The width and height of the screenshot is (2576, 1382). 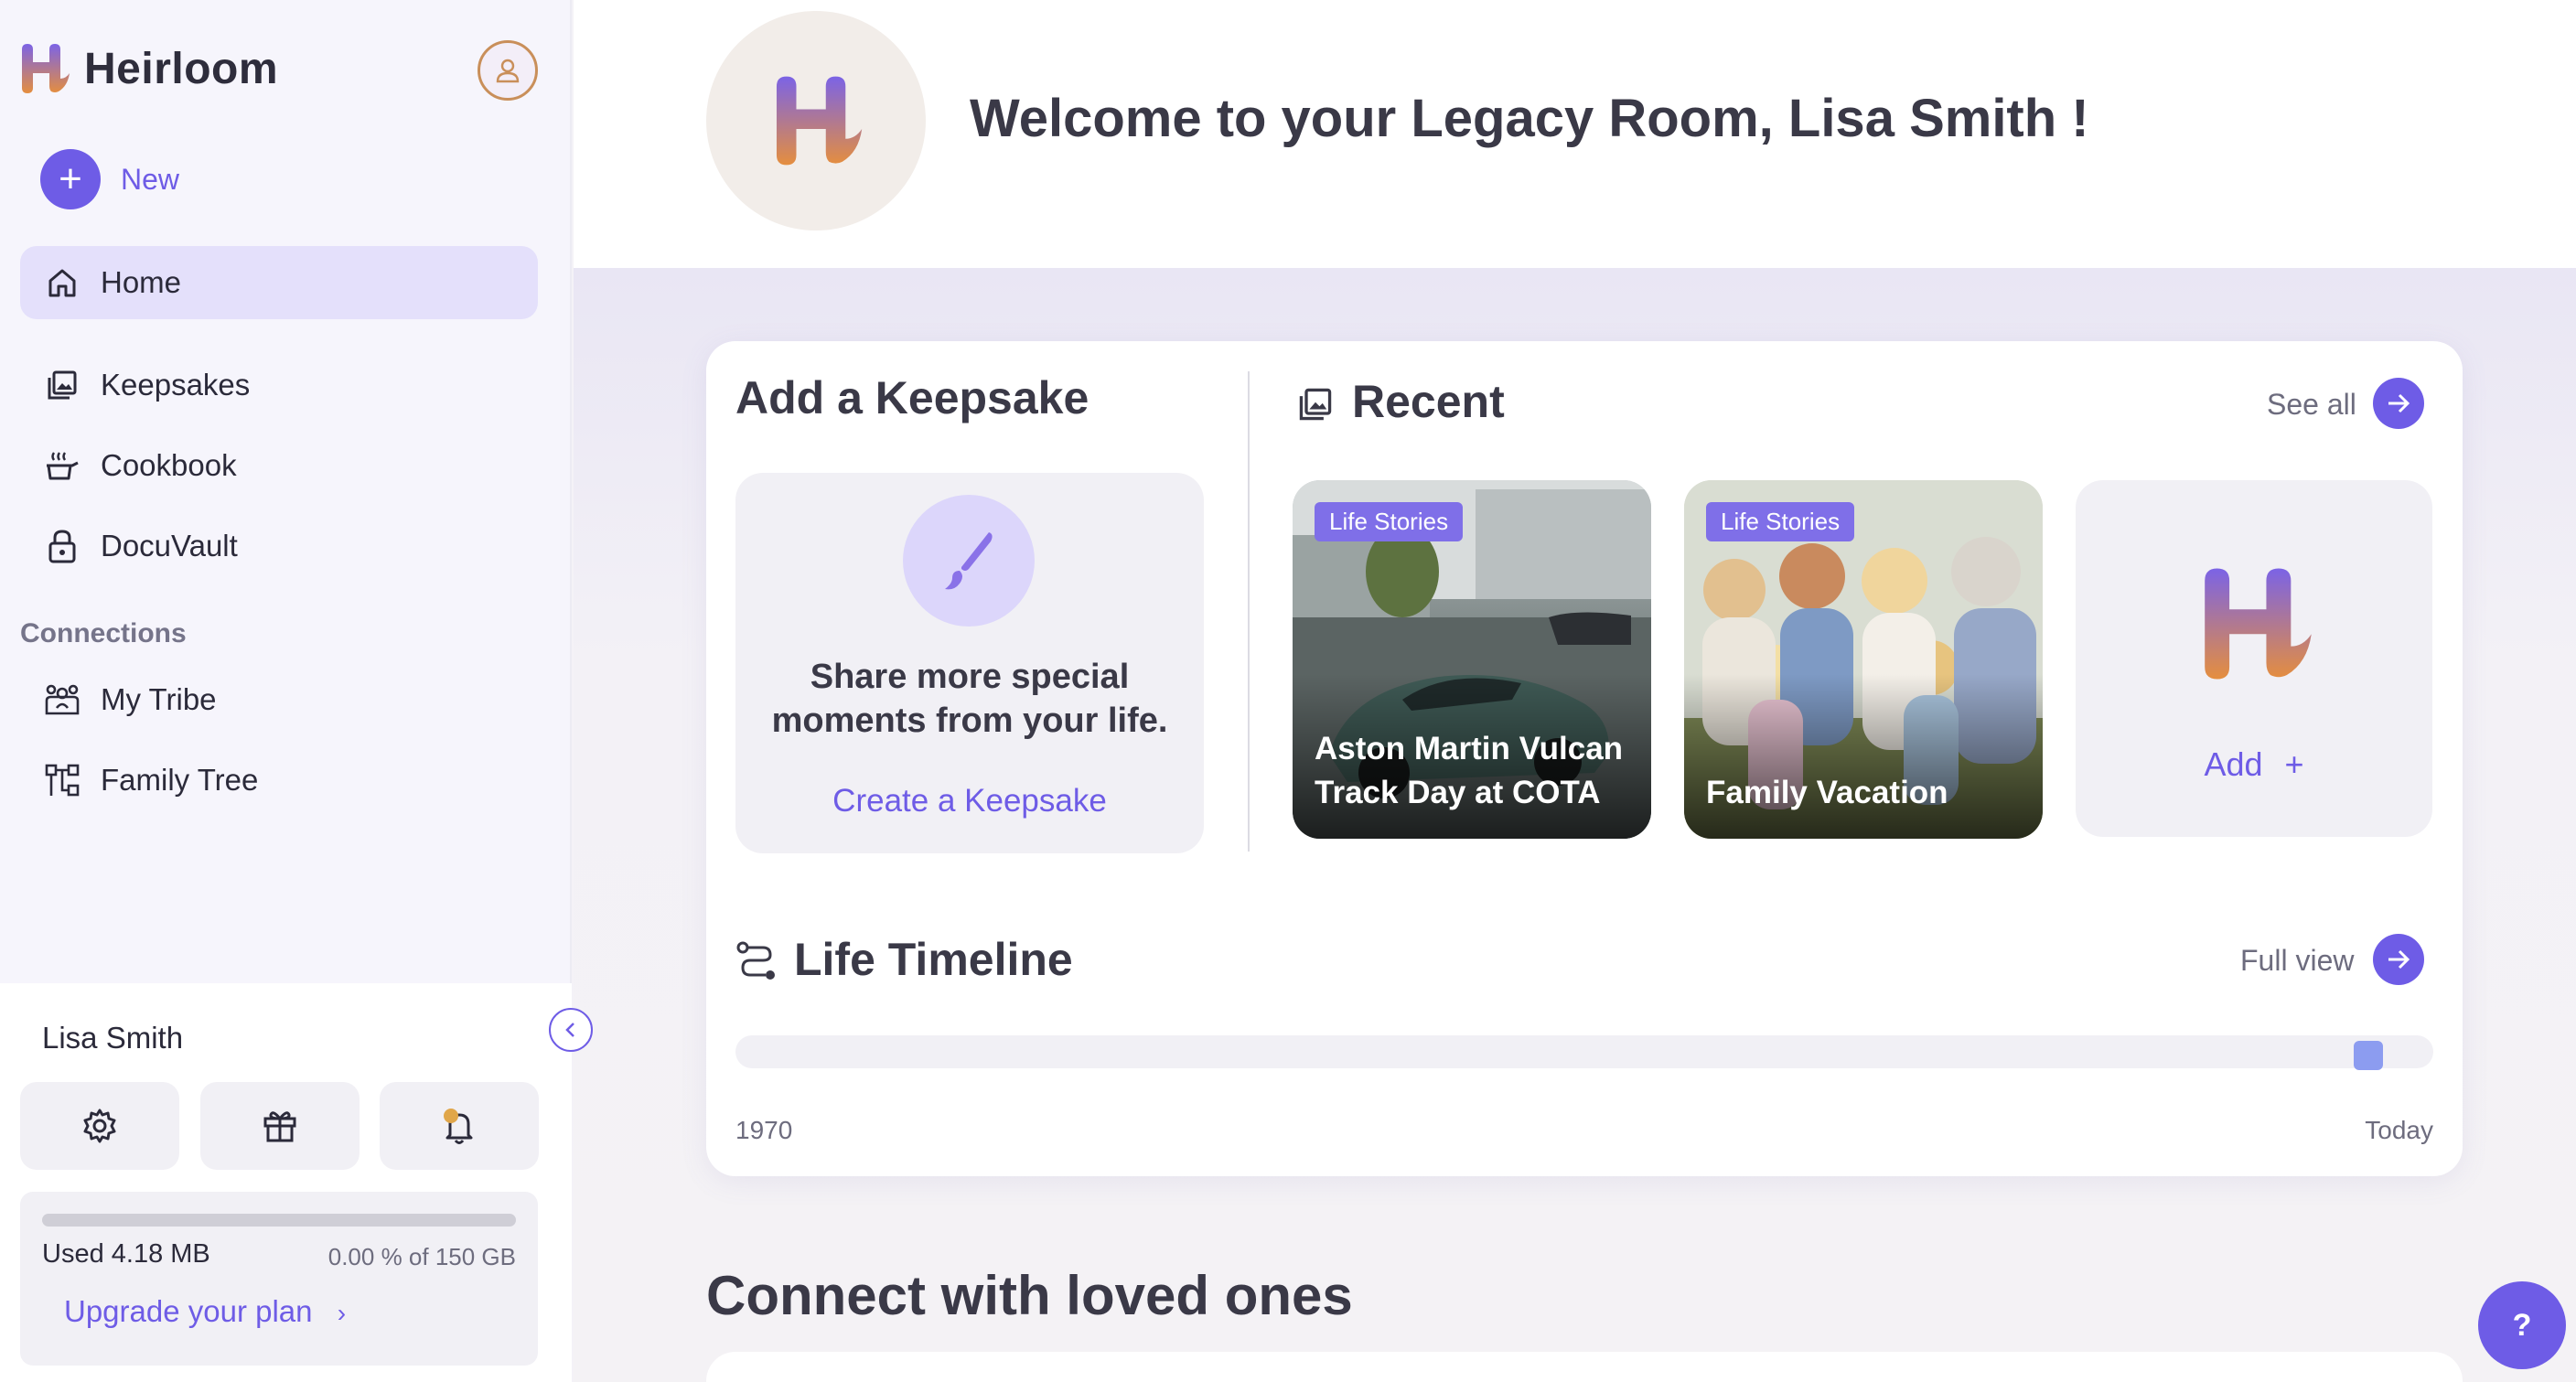 I want to click on add-label-text: Add, so click(x=2233, y=764).